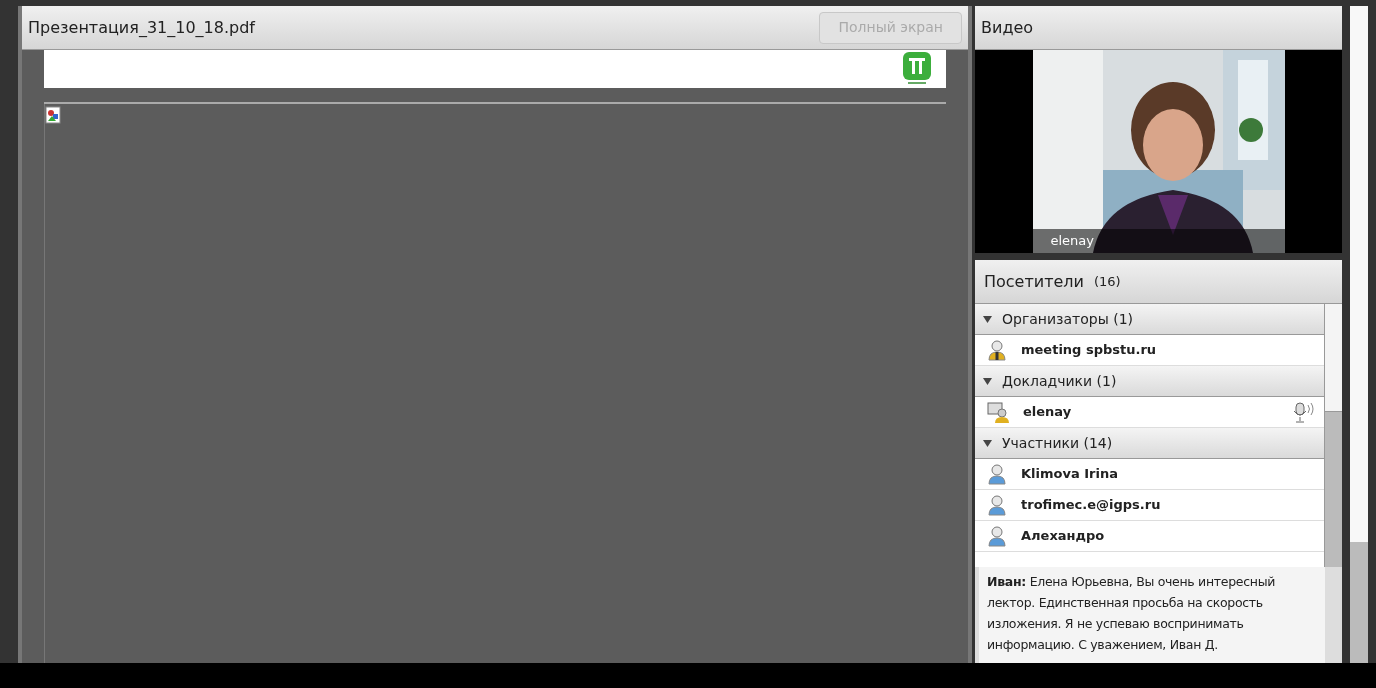  What do you see at coordinates (1091, 505) in the screenshot?
I see `attendee-name: trofimec.e@igps.ru` at bounding box center [1091, 505].